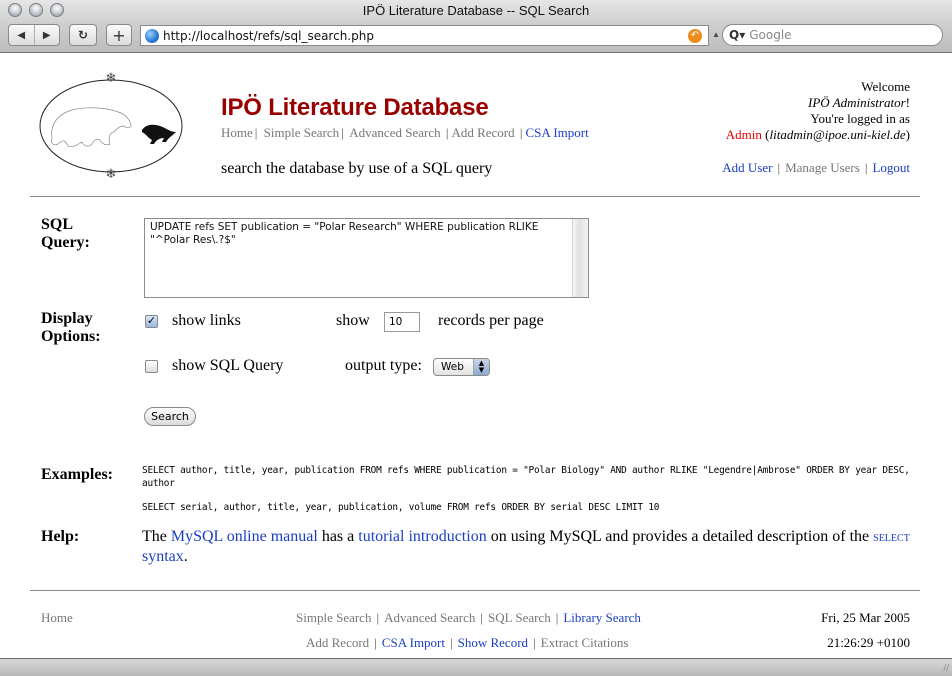 The image size is (952, 676). What do you see at coordinates (244, 536) in the screenshot?
I see `mysql-manual-link: MySQL online manual` at bounding box center [244, 536].